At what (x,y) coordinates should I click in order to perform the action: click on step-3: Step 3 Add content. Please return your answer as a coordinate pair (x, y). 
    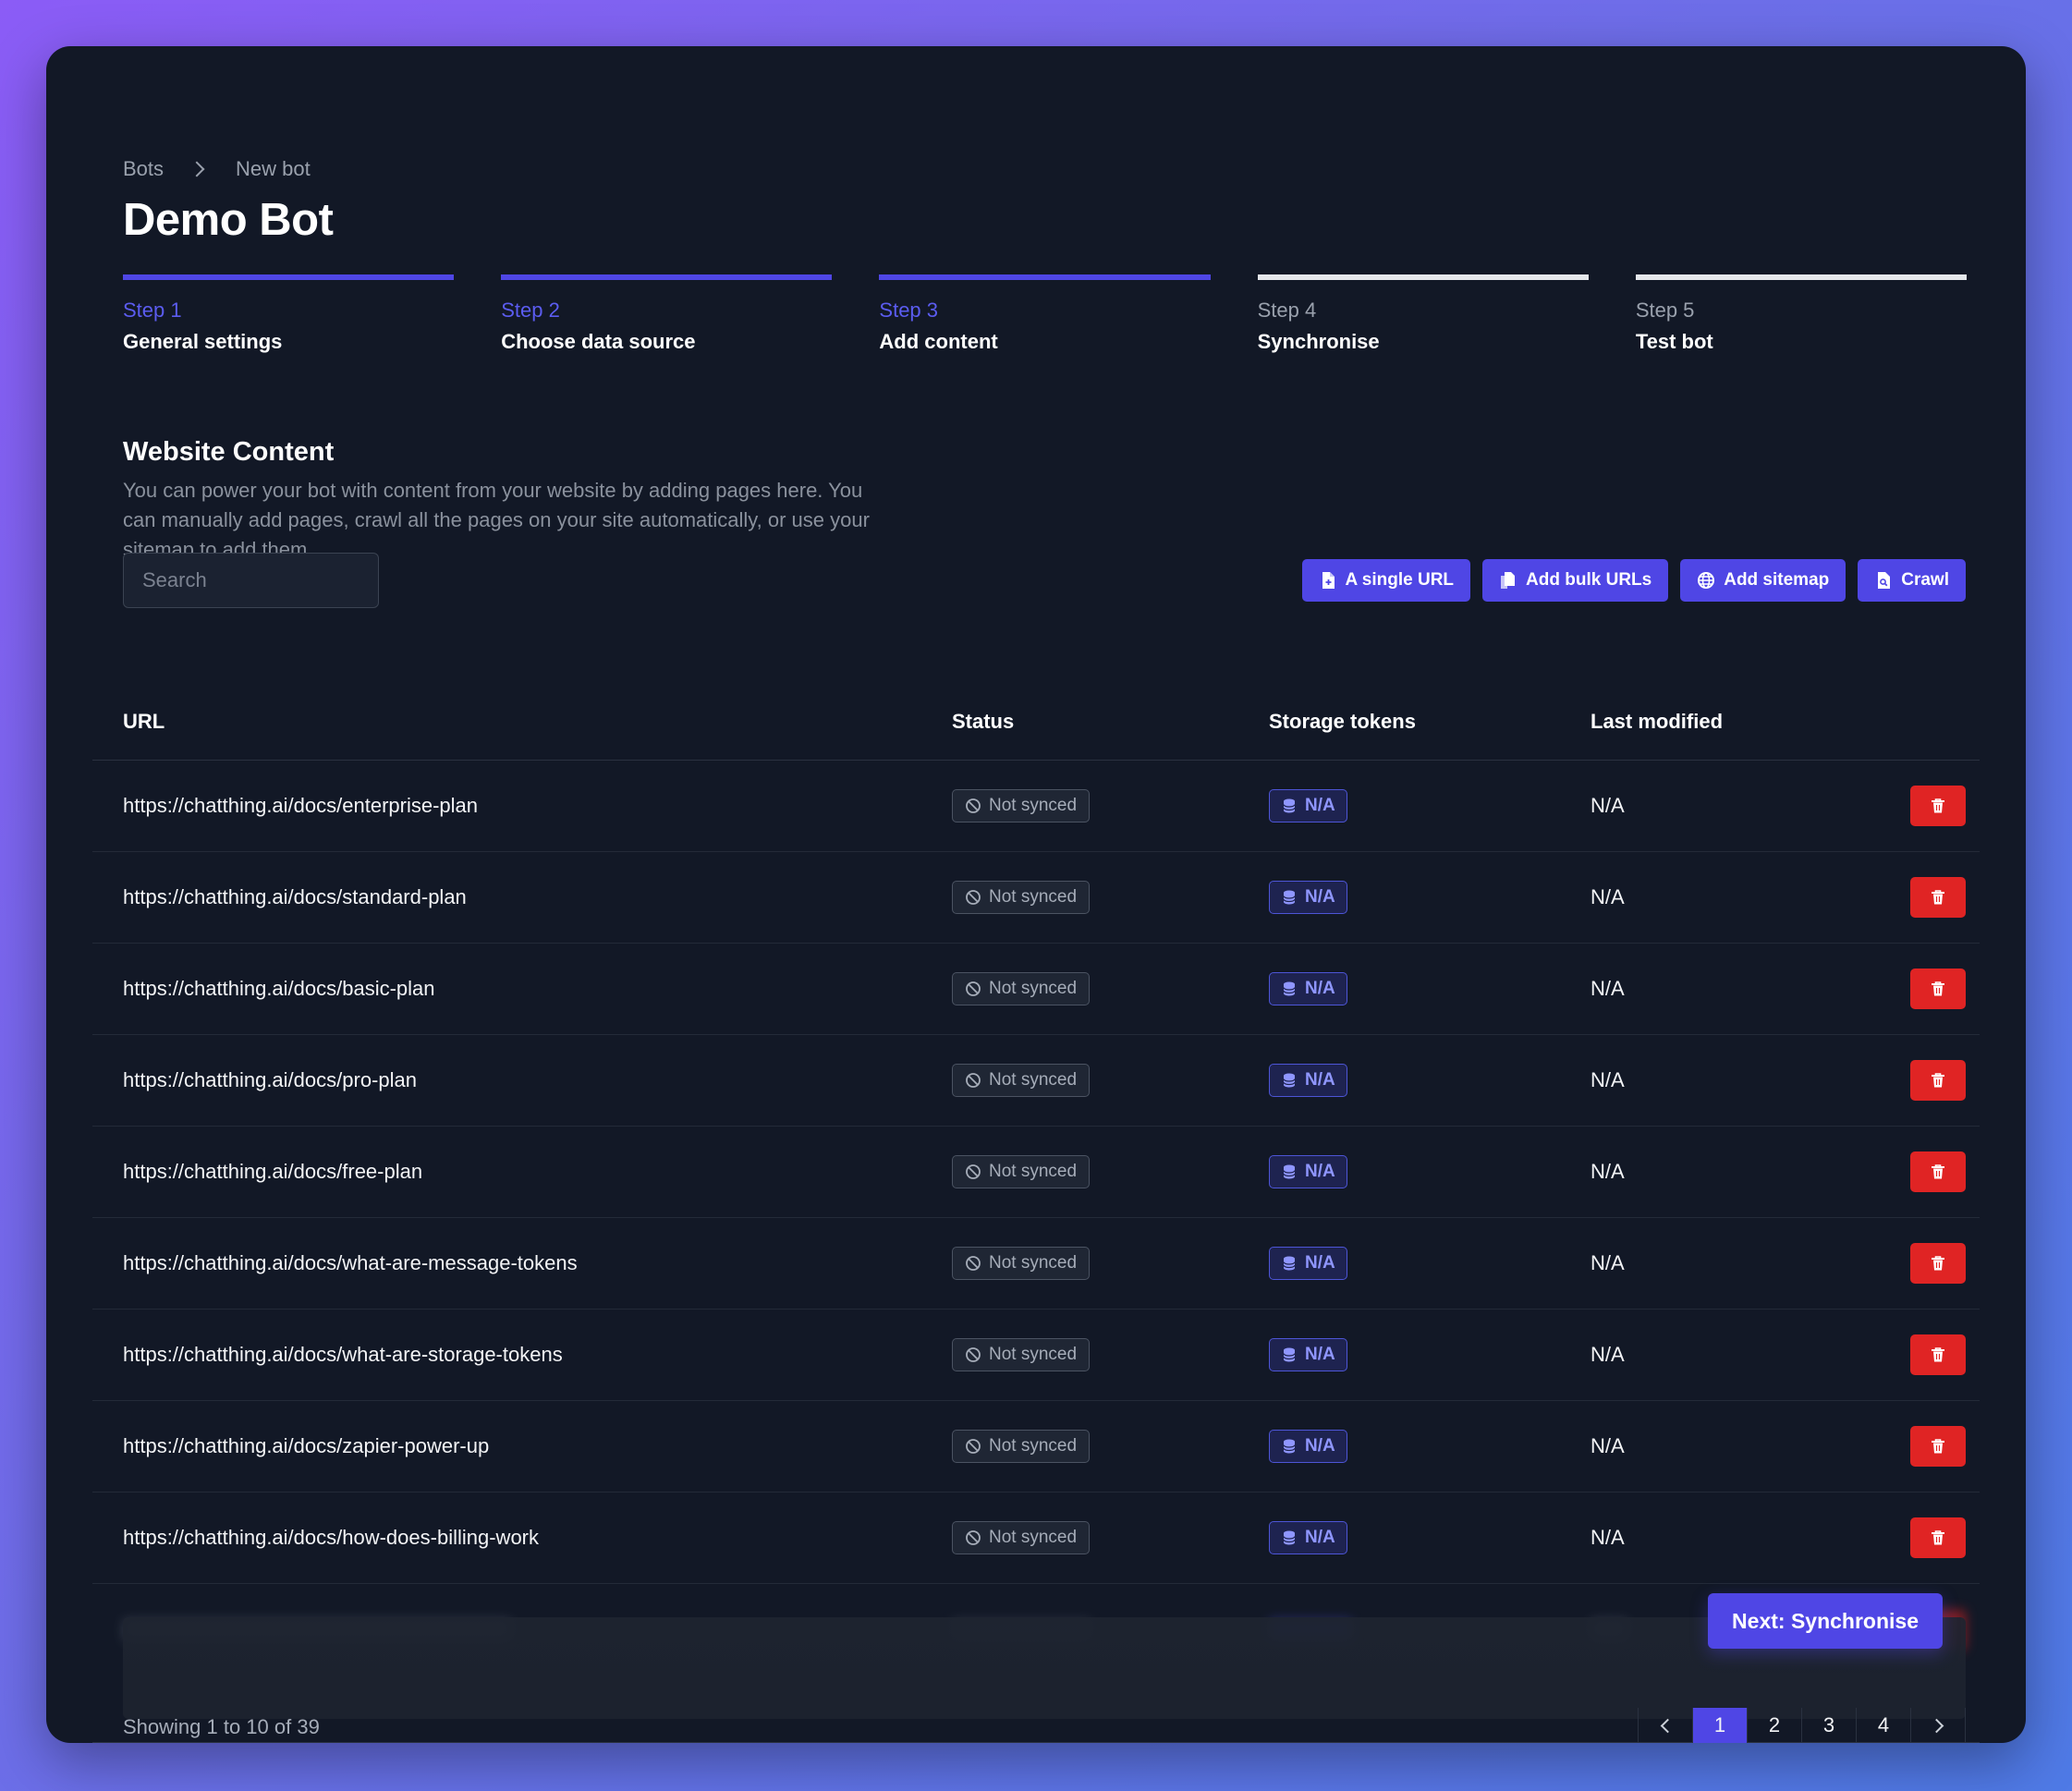
    Looking at the image, I should click on (1045, 314).